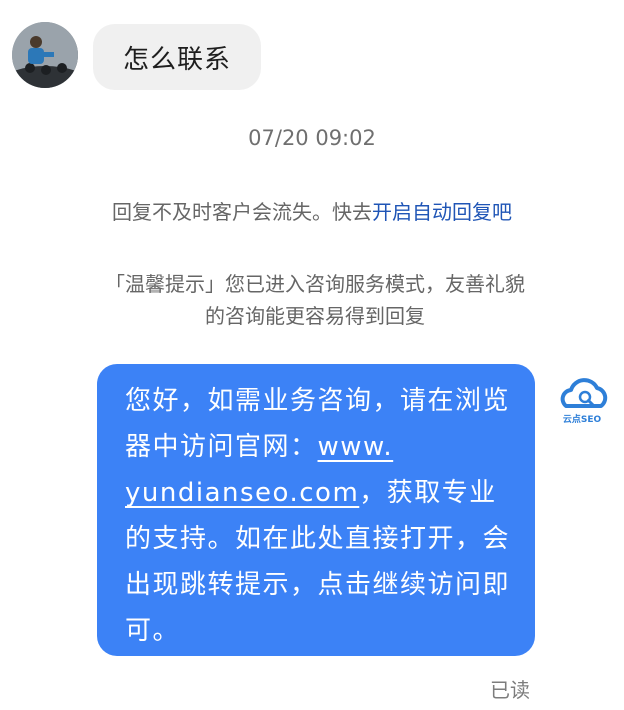 The image size is (624, 710). What do you see at coordinates (312, 138) in the screenshot?
I see `message-timestamp: 07/20 09:02` at bounding box center [312, 138].